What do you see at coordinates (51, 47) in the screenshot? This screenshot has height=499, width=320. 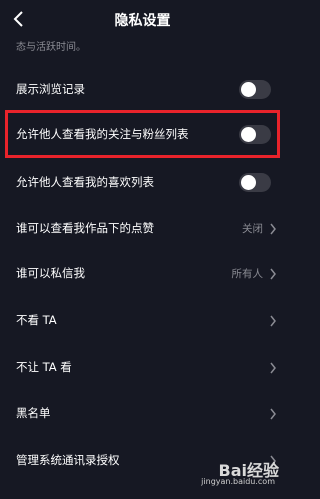 I see `truncated-description: 态与活跃时间。` at bounding box center [51, 47].